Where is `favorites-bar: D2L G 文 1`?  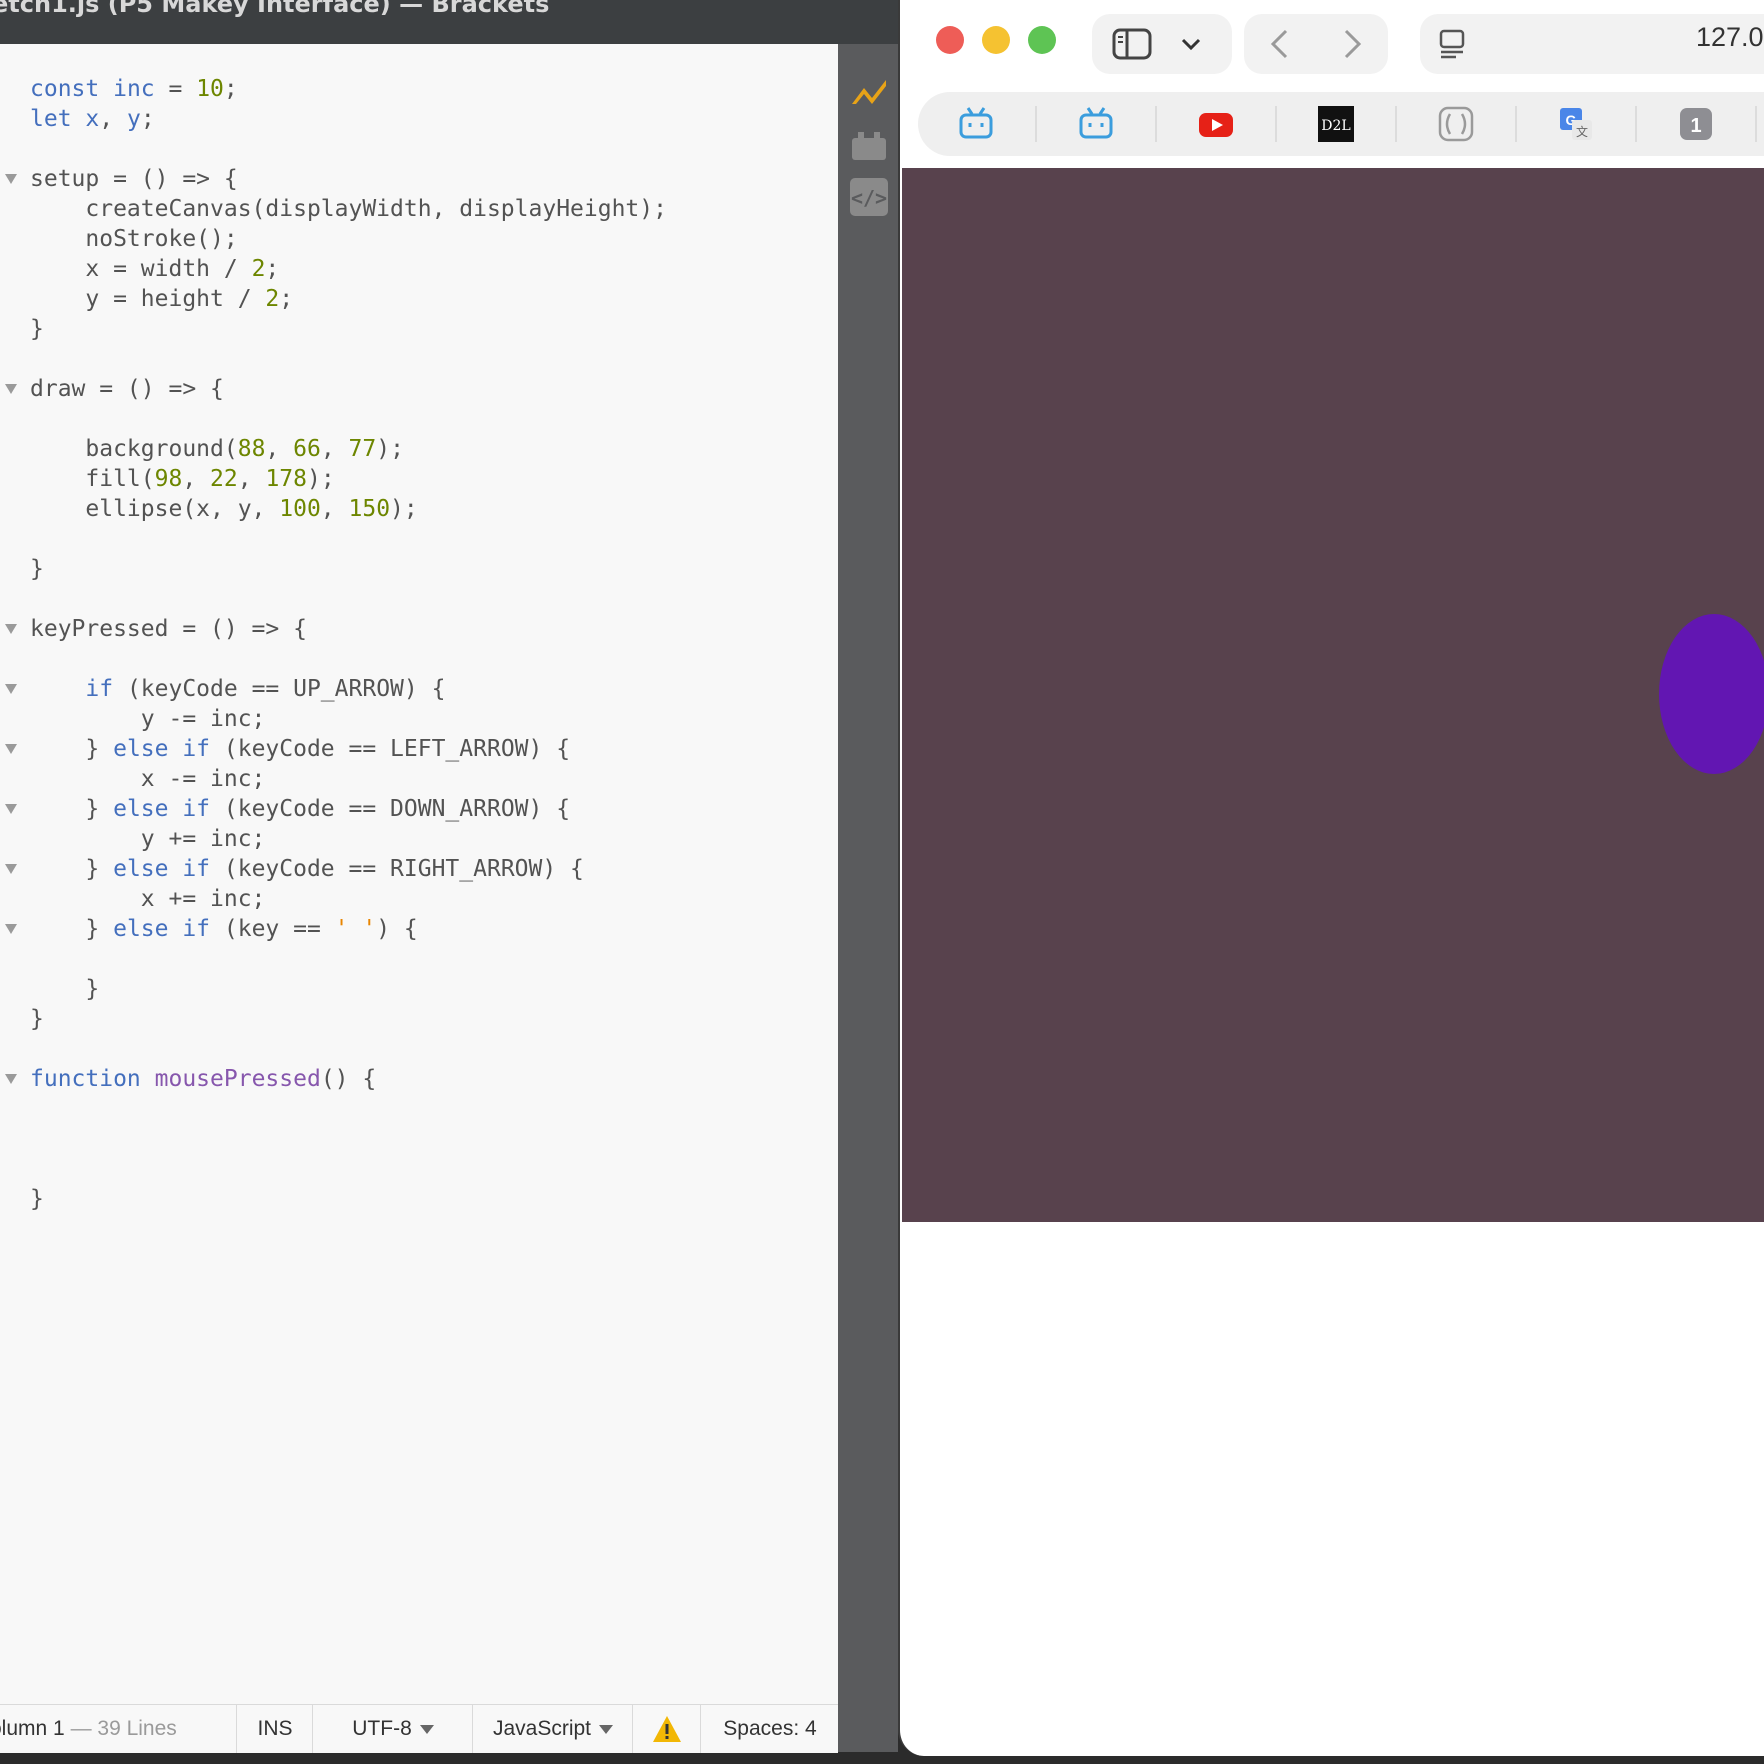
favorites-bar: D2L G 文 1 is located at coordinates (1341, 124).